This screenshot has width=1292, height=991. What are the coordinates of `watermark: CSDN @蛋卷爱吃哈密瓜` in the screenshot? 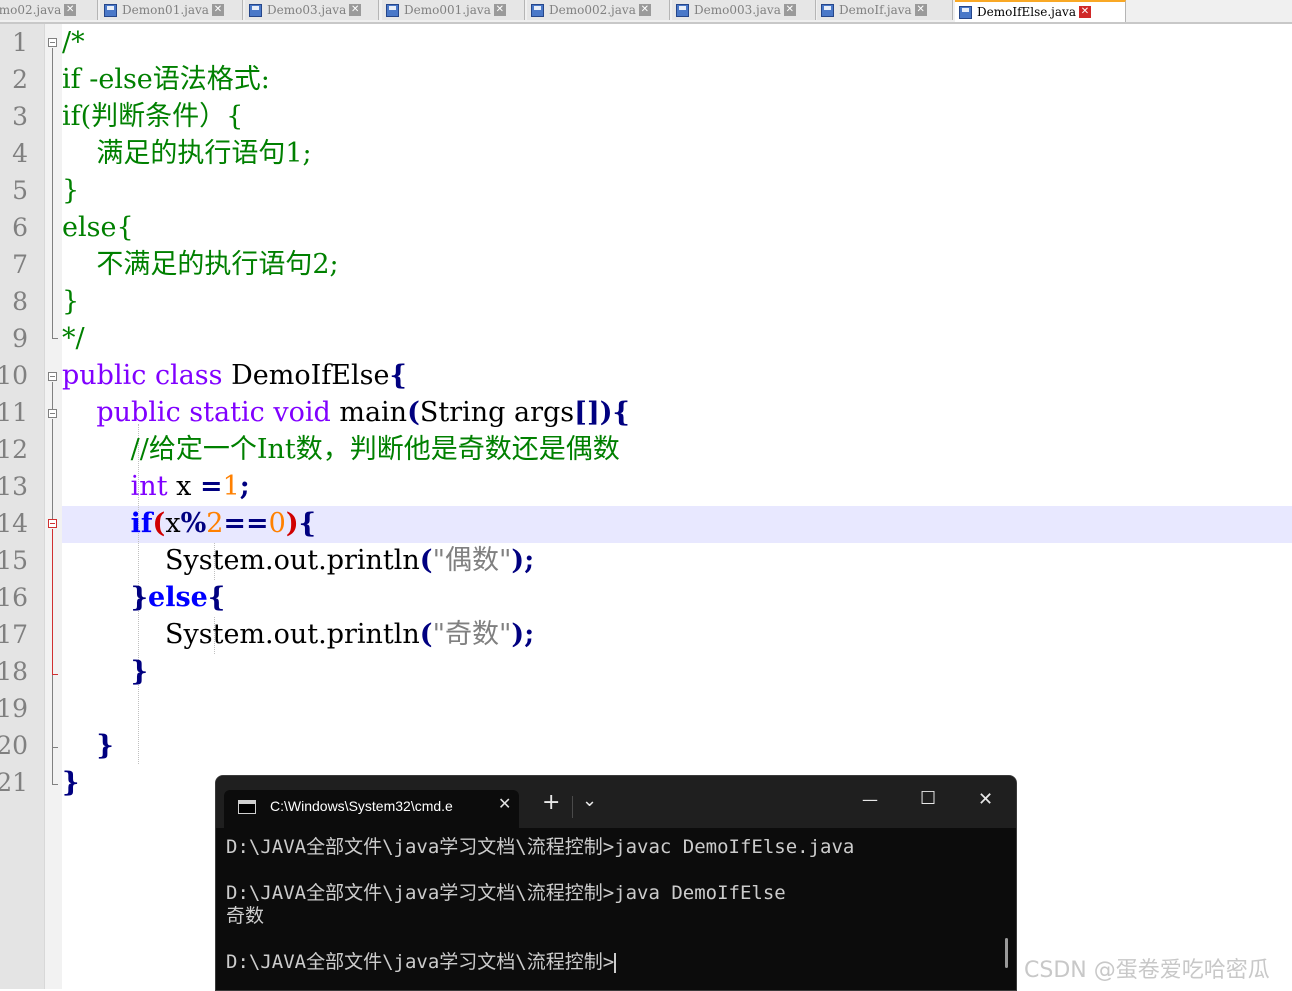 It's located at (1147, 970).